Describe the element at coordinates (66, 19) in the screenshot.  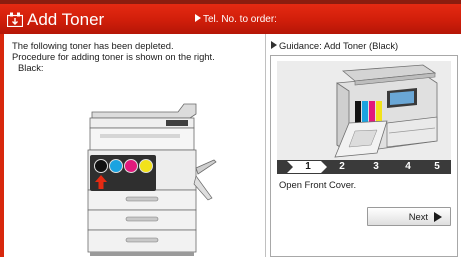
I see `page-title: Add Toner` at that location.